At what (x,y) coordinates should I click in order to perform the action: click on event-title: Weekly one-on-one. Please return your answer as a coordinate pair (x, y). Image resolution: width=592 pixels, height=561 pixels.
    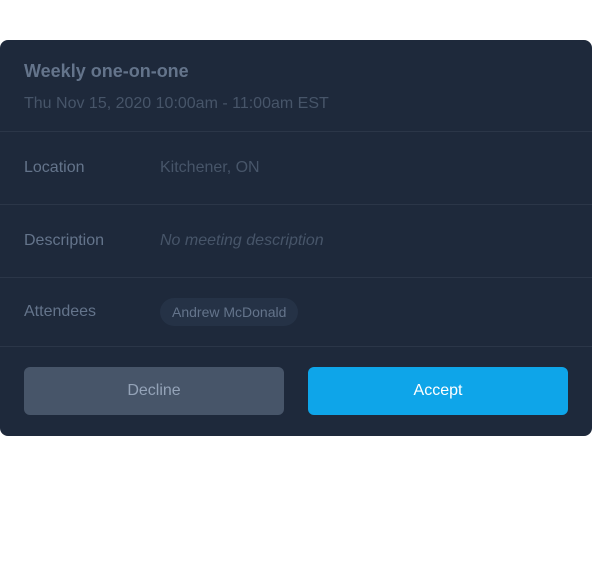
    Looking at the image, I should click on (106, 71).